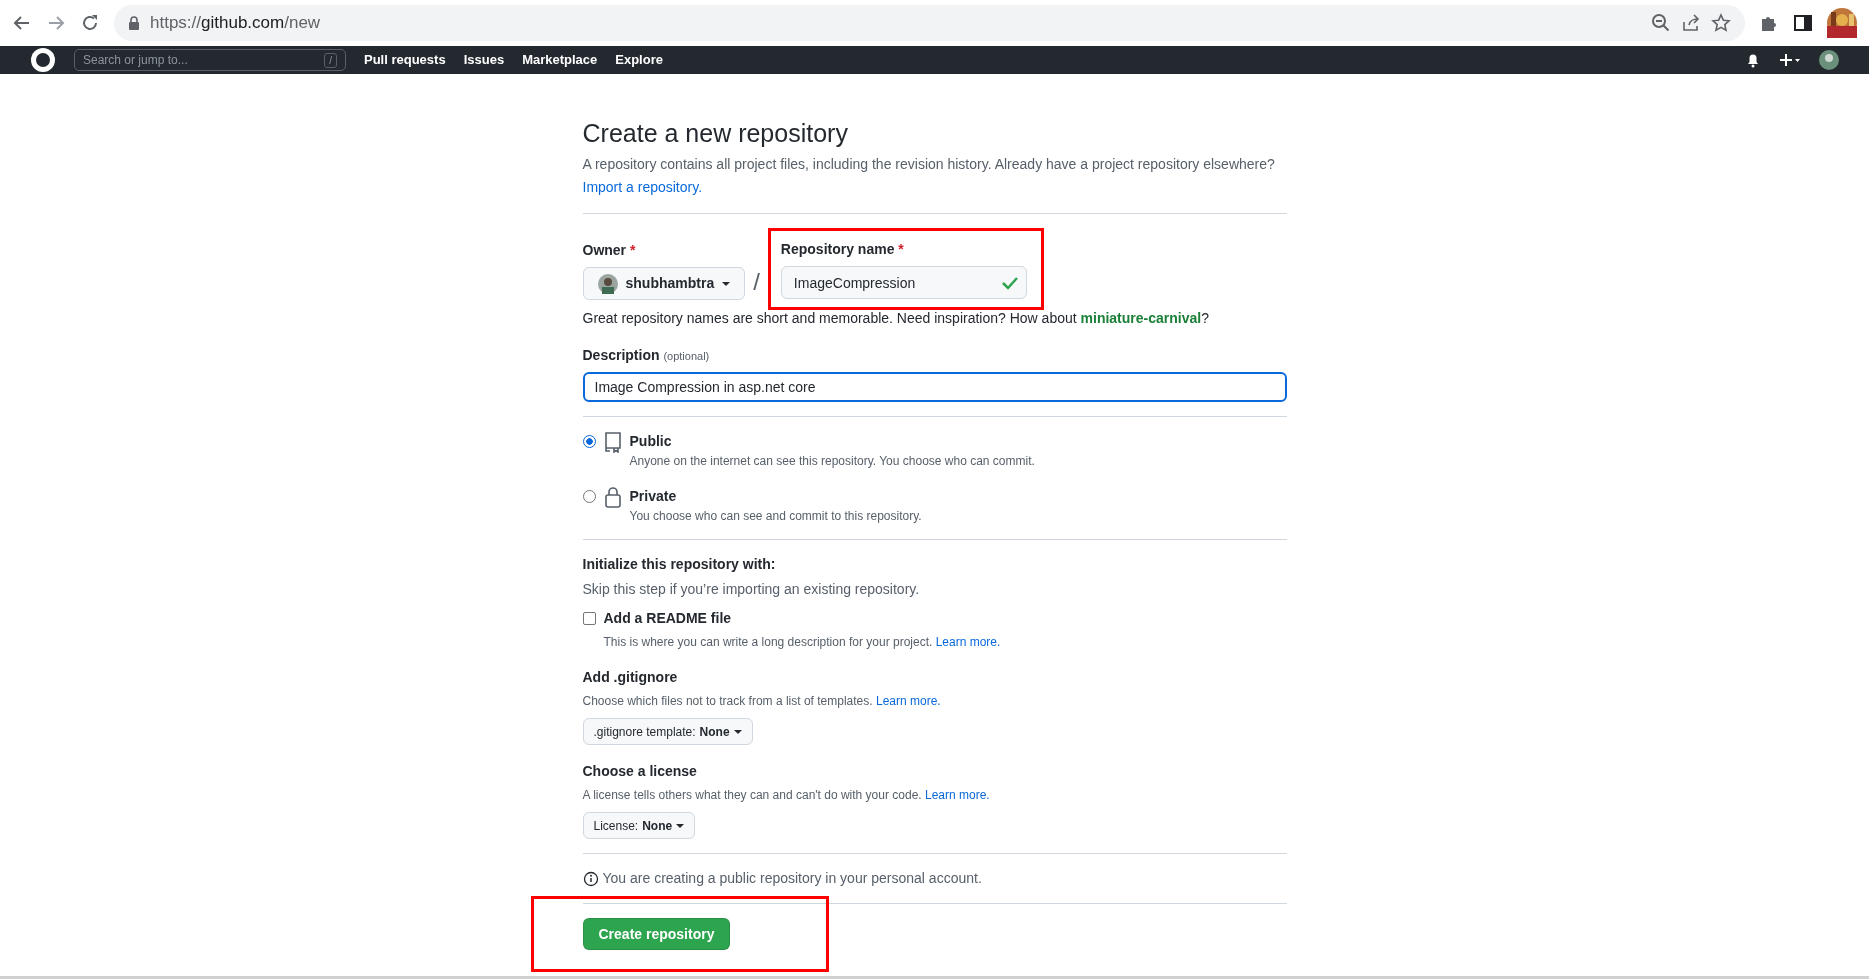 This screenshot has height=979, width=1869. I want to click on section-heading: Choose a license, so click(640, 771).